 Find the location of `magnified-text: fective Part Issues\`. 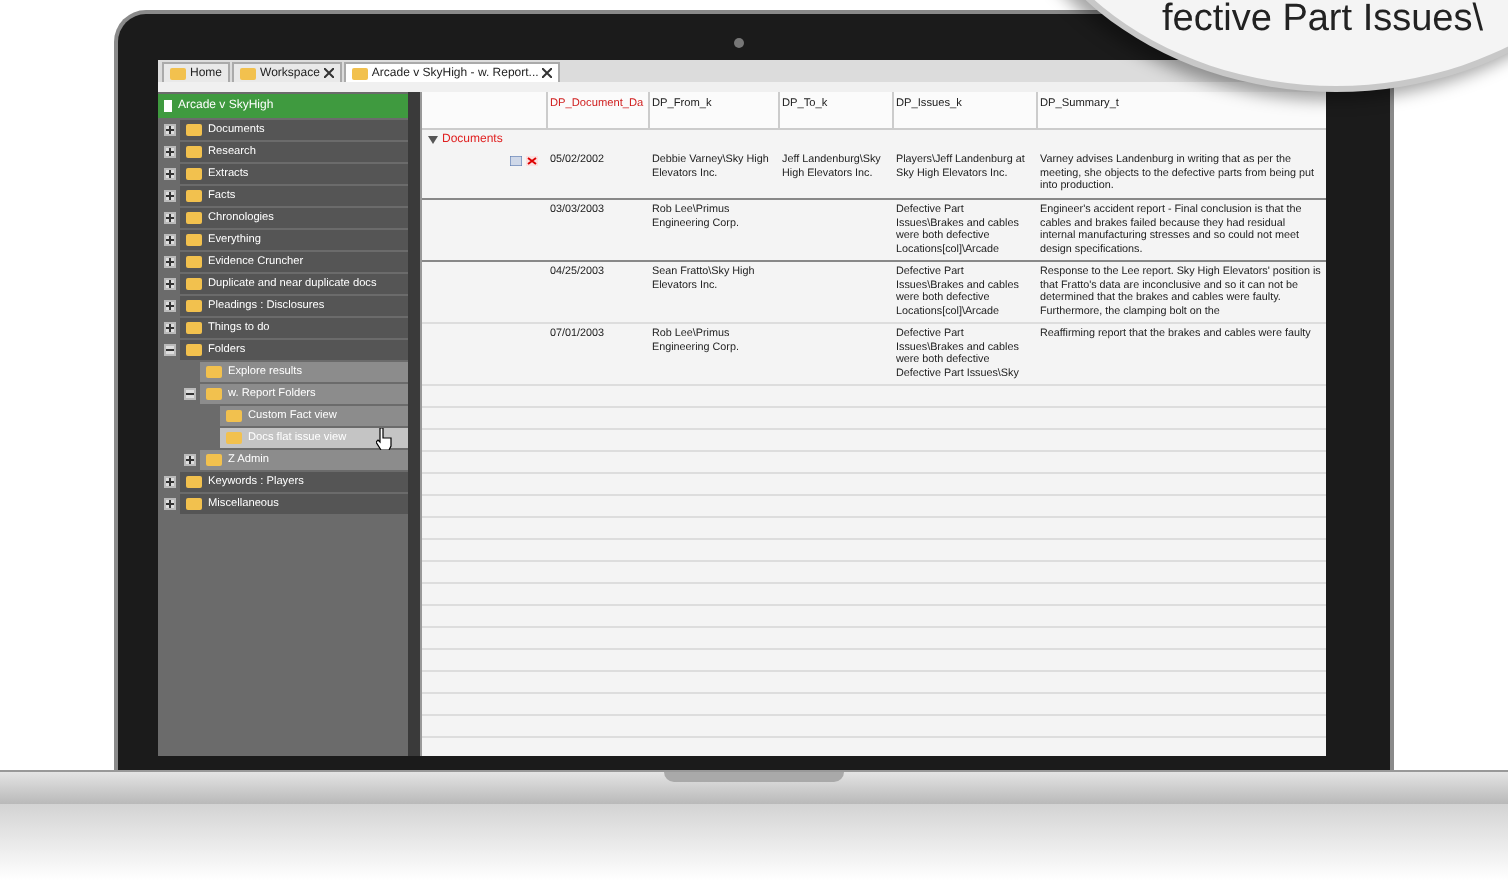

magnified-text: fective Part Issues\ is located at coordinates (1322, 22).